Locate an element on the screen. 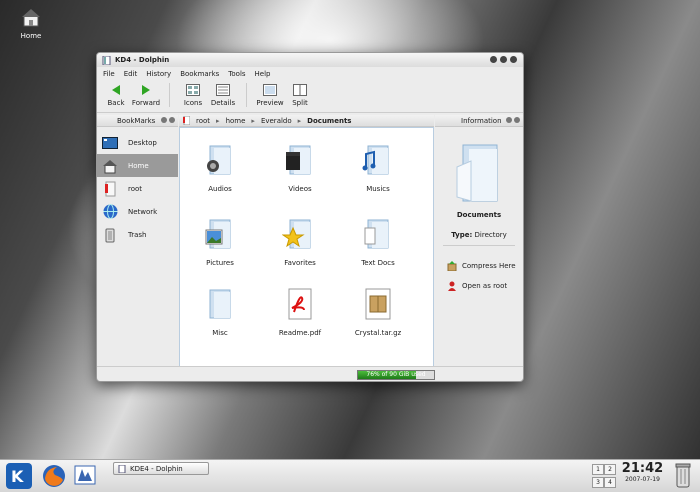  file-manager-icon is located at coordinates (85, 475).